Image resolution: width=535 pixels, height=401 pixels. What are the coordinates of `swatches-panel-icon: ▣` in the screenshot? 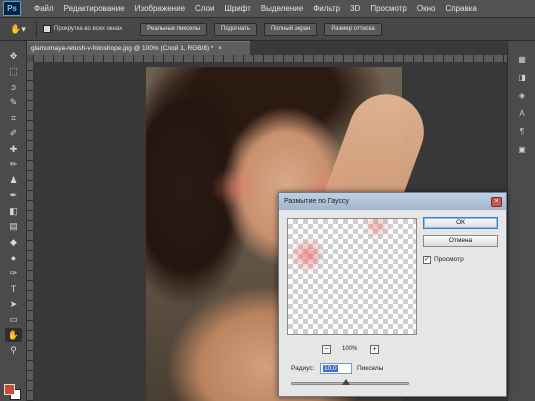 It's located at (522, 149).